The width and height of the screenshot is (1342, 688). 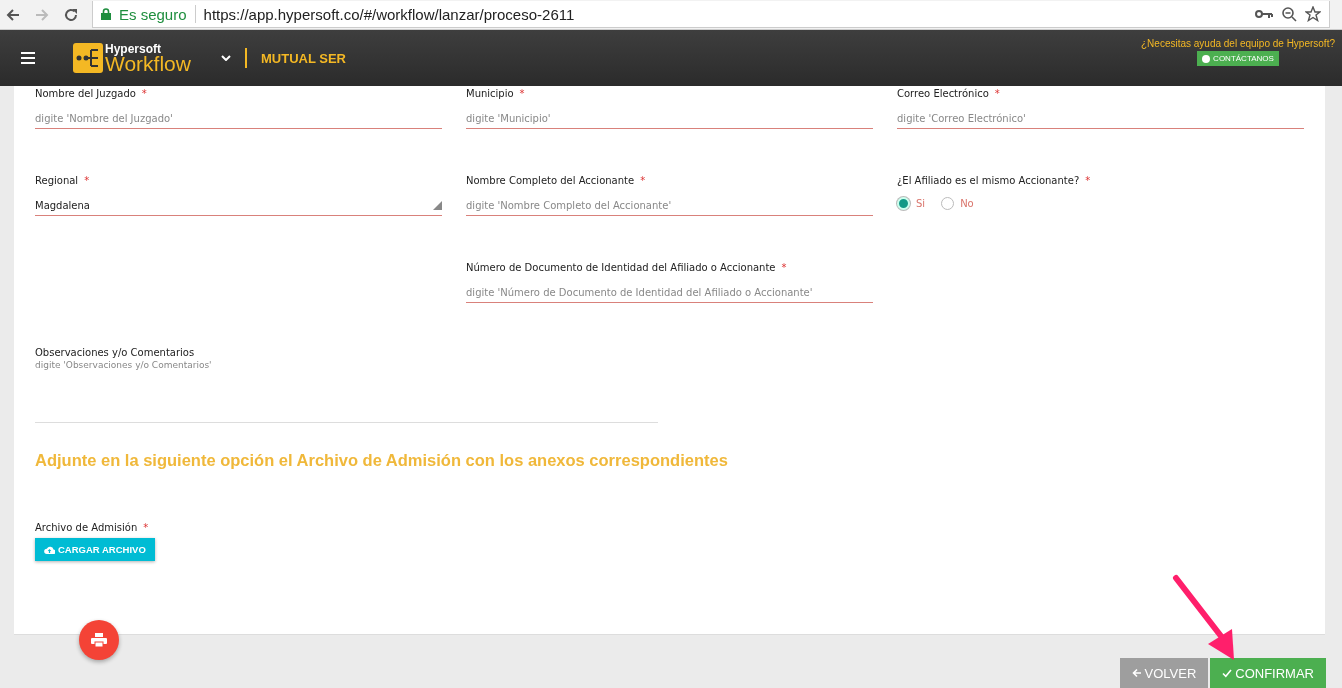 What do you see at coordinates (1268, 673) in the screenshot?
I see `confirm-button: CONFIRMAR` at bounding box center [1268, 673].